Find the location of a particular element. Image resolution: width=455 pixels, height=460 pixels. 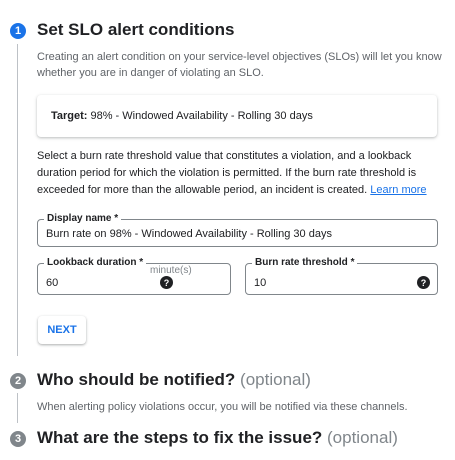

step-1-title-text: Set SLO alert conditions is located at coordinates (136, 29).